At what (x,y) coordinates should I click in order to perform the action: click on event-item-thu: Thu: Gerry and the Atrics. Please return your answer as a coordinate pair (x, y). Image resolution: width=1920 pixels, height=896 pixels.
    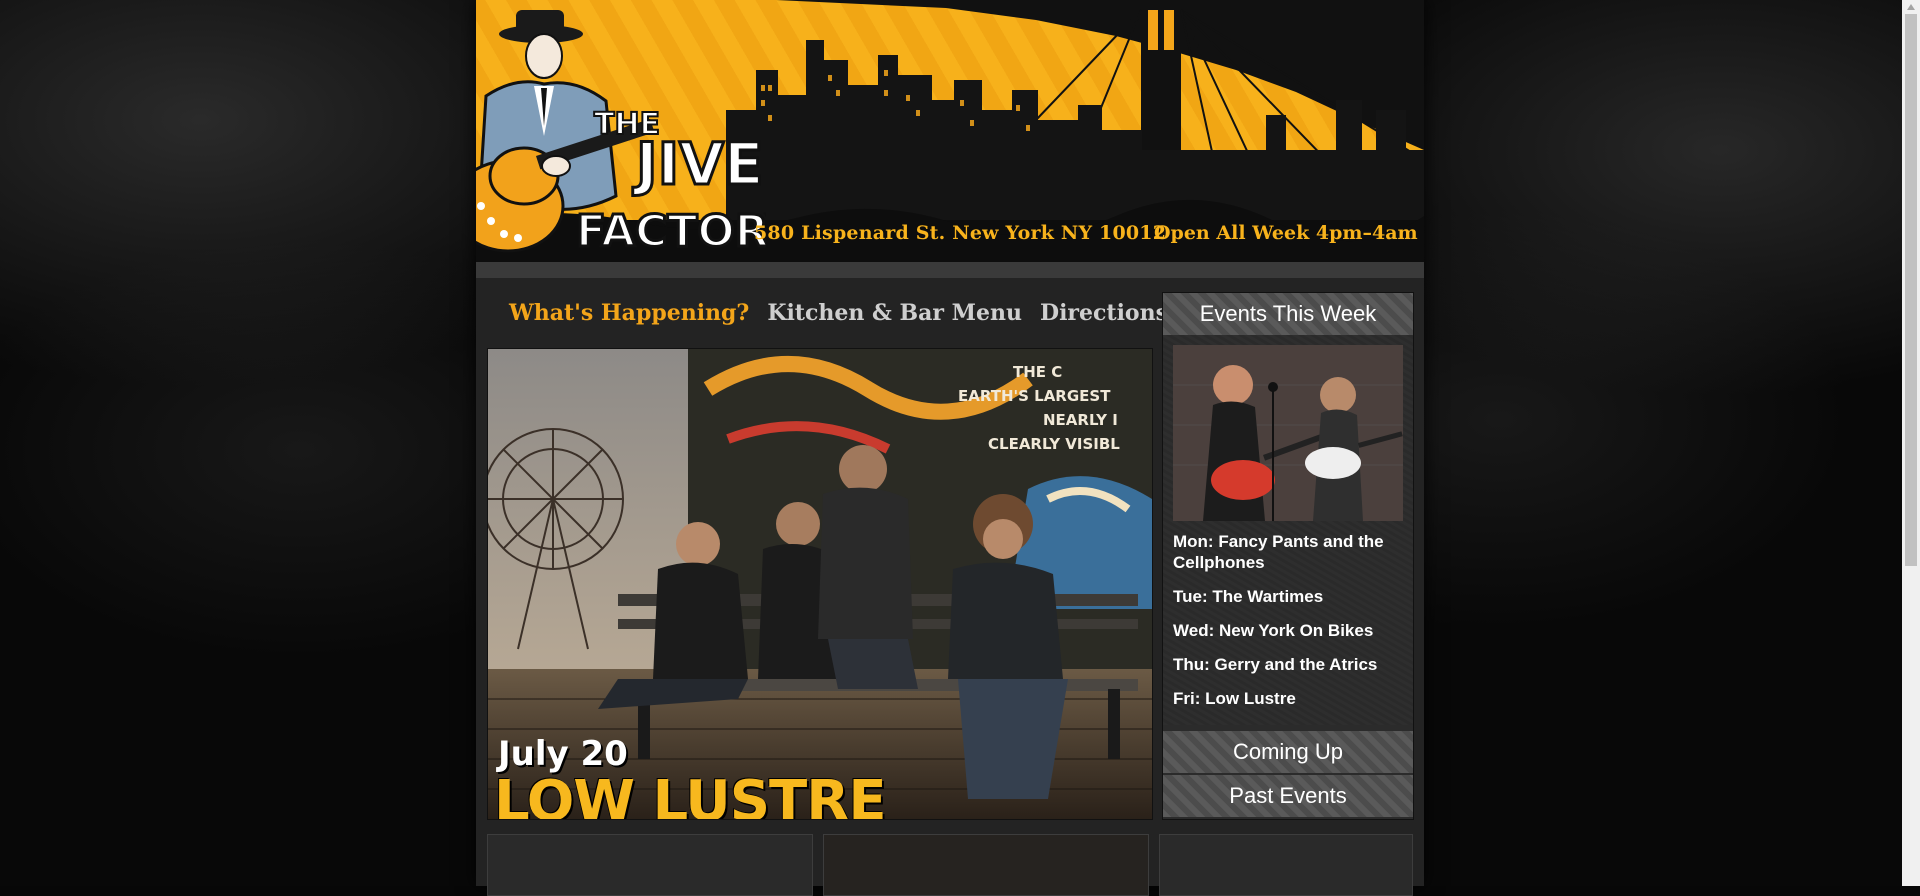
    Looking at the image, I should click on (1288, 664).